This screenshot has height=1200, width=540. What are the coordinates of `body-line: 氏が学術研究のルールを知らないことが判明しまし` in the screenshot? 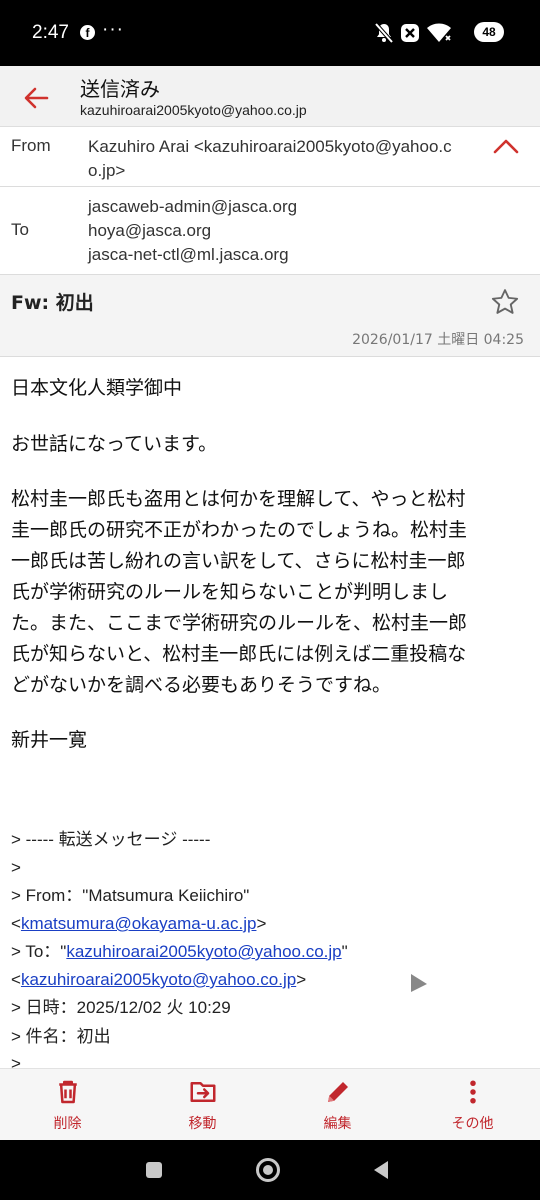 It's located at (230, 592).